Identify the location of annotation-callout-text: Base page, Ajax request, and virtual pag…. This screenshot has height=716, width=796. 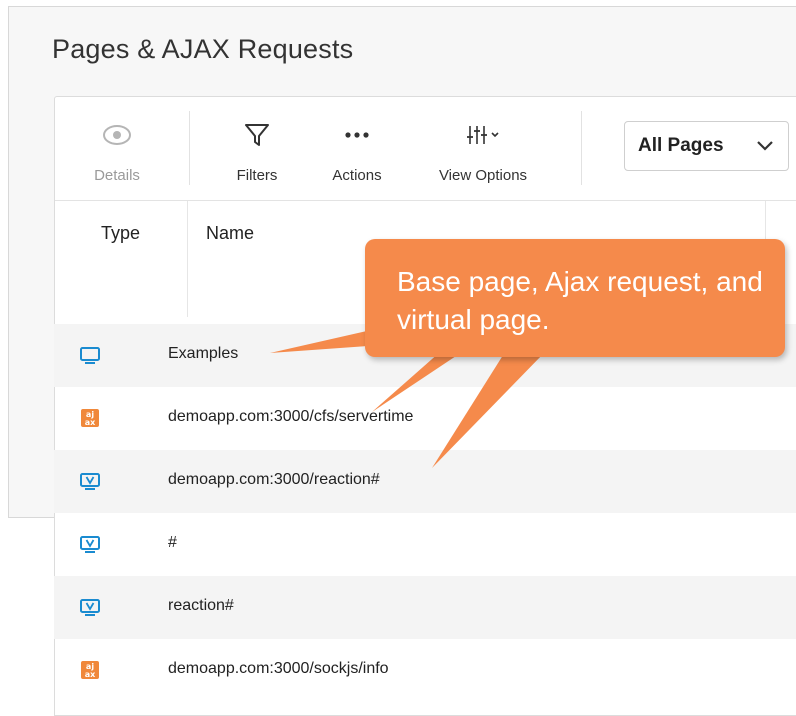
(580, 300).